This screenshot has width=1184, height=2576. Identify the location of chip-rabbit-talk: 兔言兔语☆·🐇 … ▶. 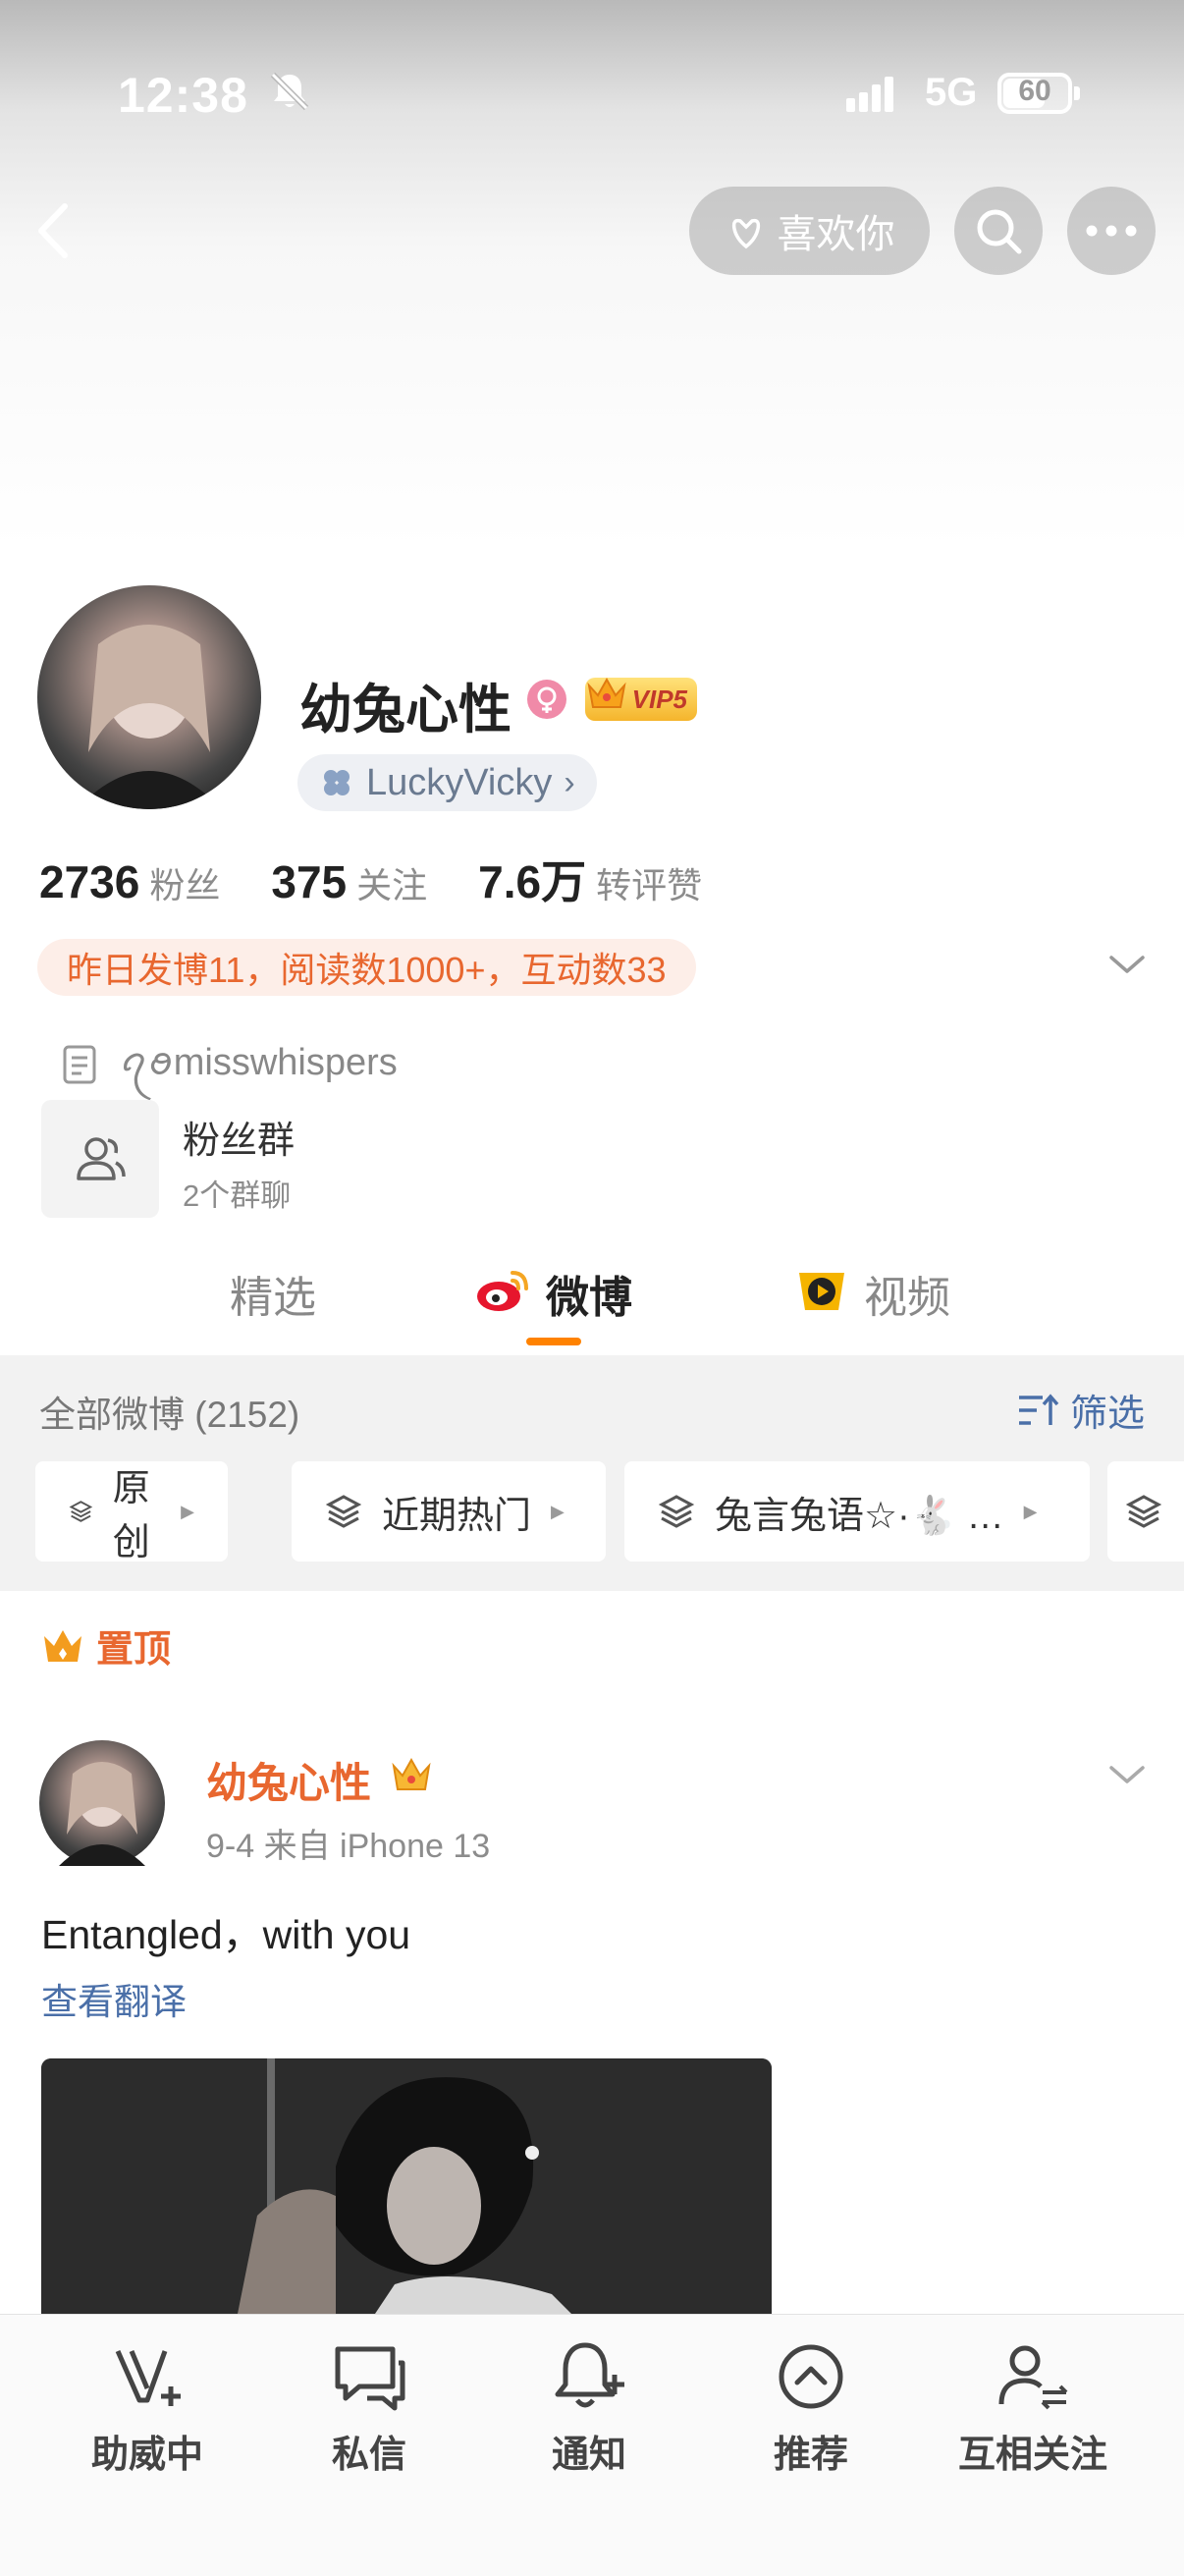
(857, 1511).